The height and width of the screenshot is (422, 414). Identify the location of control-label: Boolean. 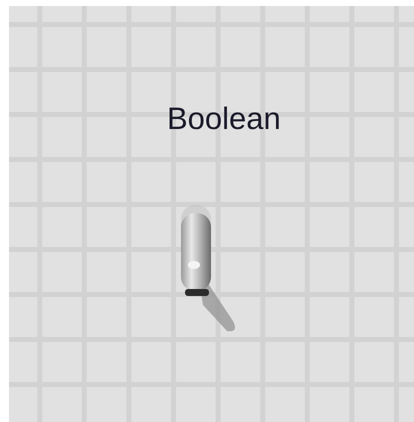
(224, 118).